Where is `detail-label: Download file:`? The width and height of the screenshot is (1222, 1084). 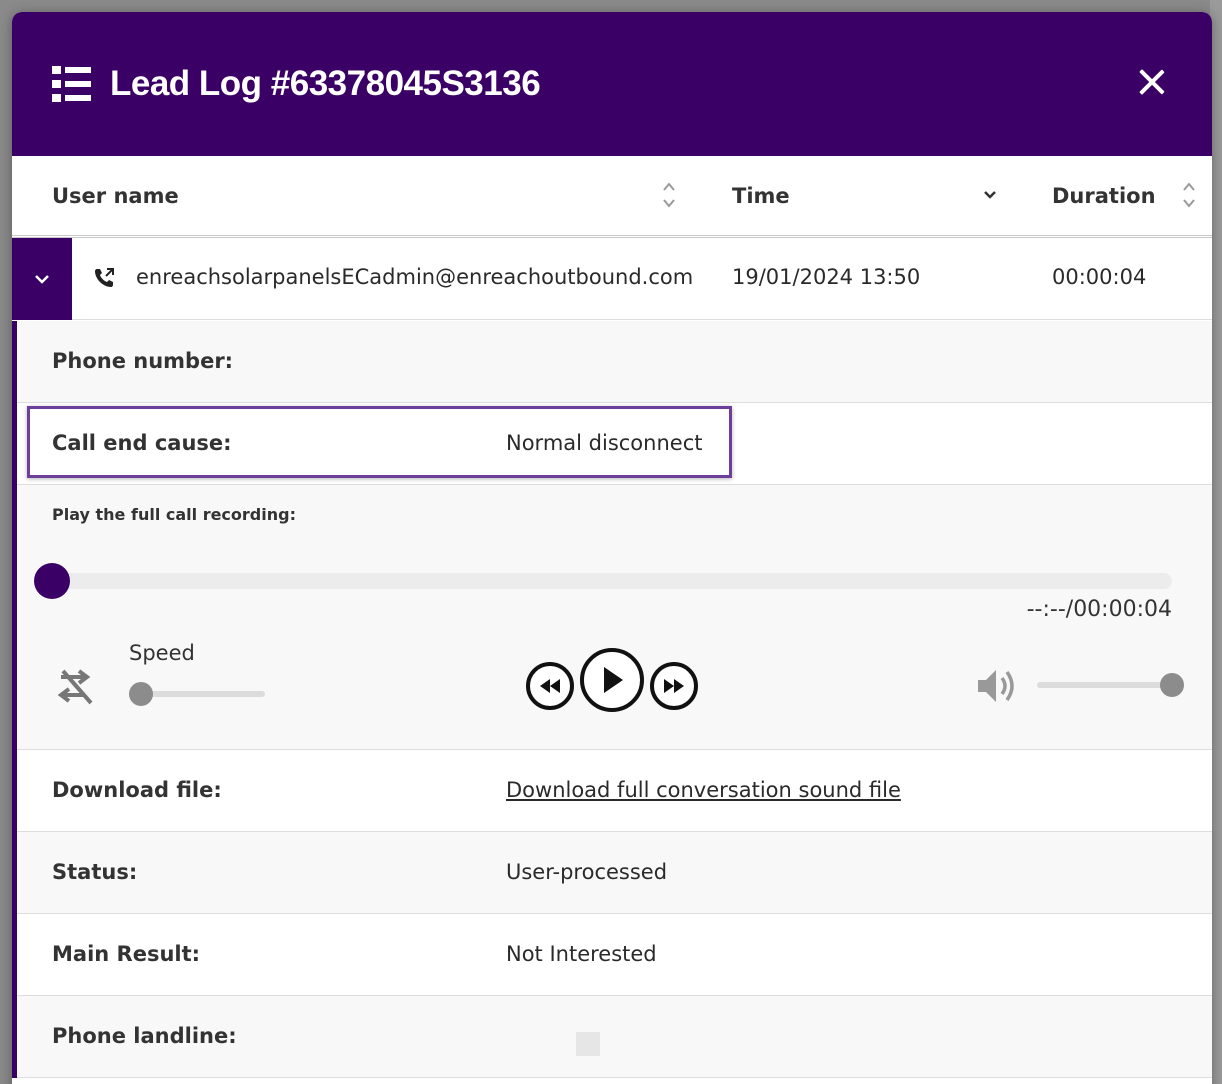 detail-label: Download file: is located at coordinates (137, 790).